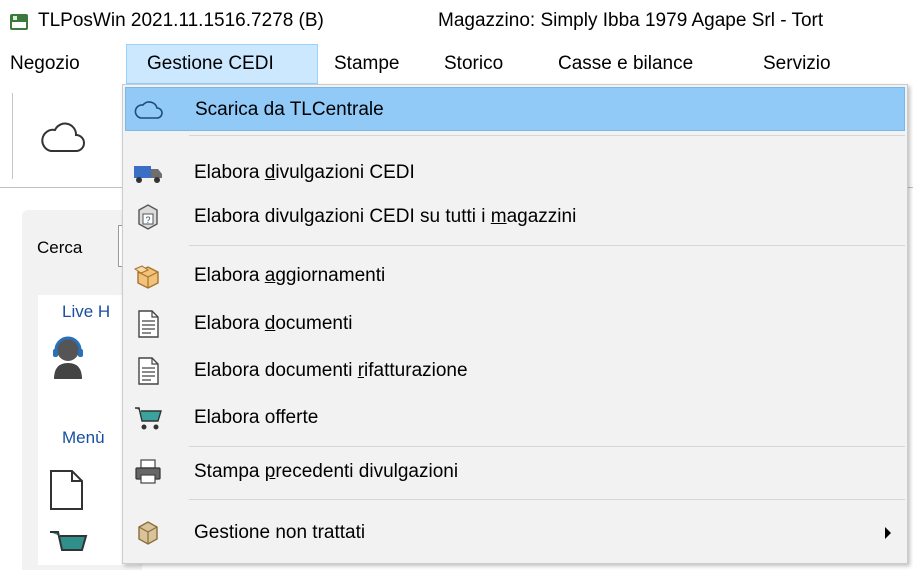 The width and height of the screenshot is (913, 570). I want to click on menu-item-label-post: ocumenti, so click(314, 323).